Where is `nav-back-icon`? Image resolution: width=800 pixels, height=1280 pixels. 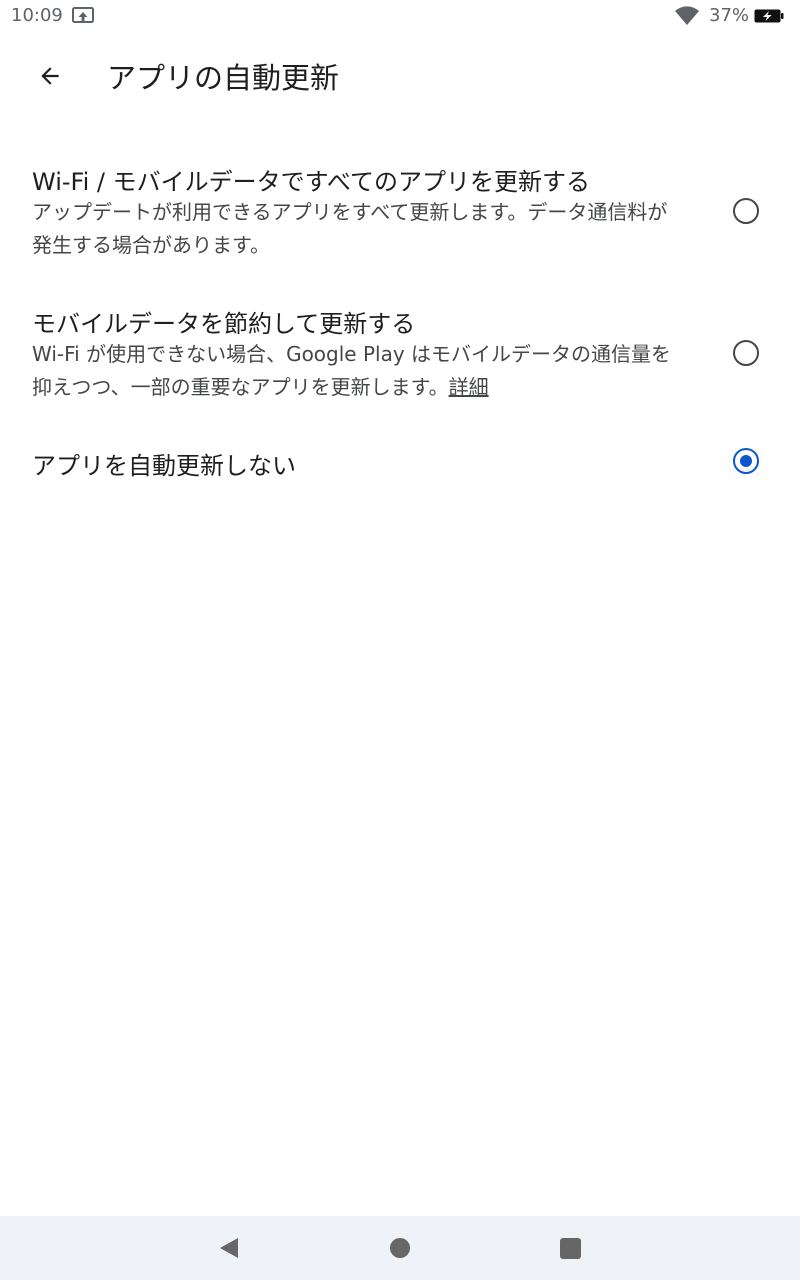 nav-back-icon is located at coordinates (230, 1248).